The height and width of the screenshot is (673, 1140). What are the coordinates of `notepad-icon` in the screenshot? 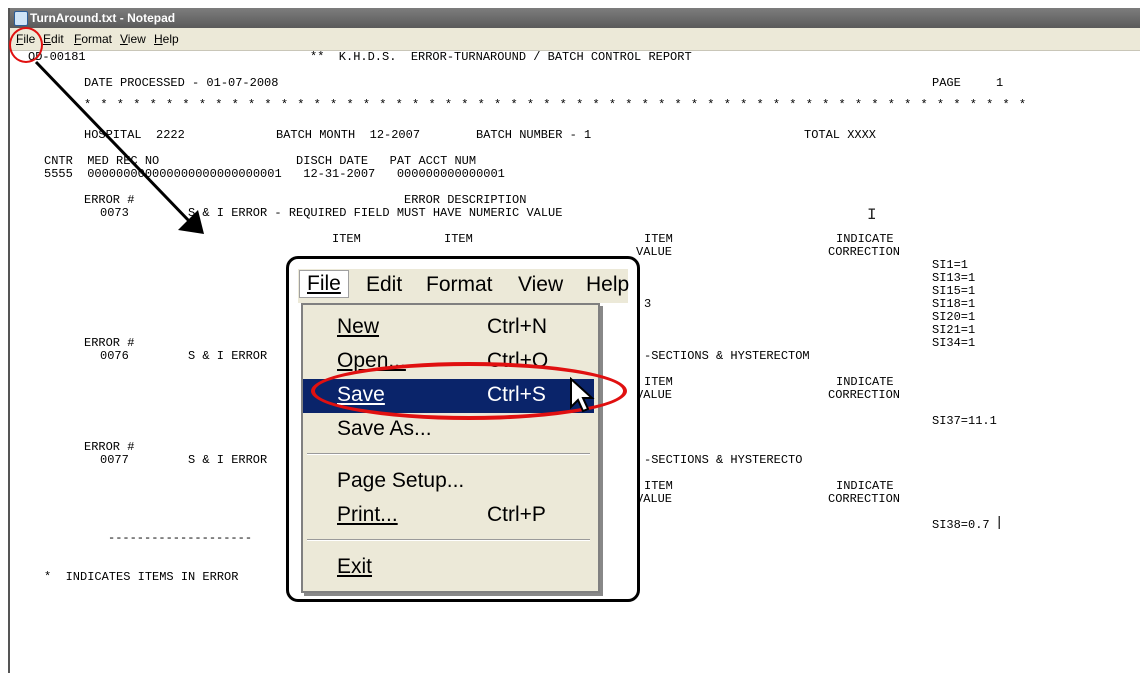 It's located at (21, 18).